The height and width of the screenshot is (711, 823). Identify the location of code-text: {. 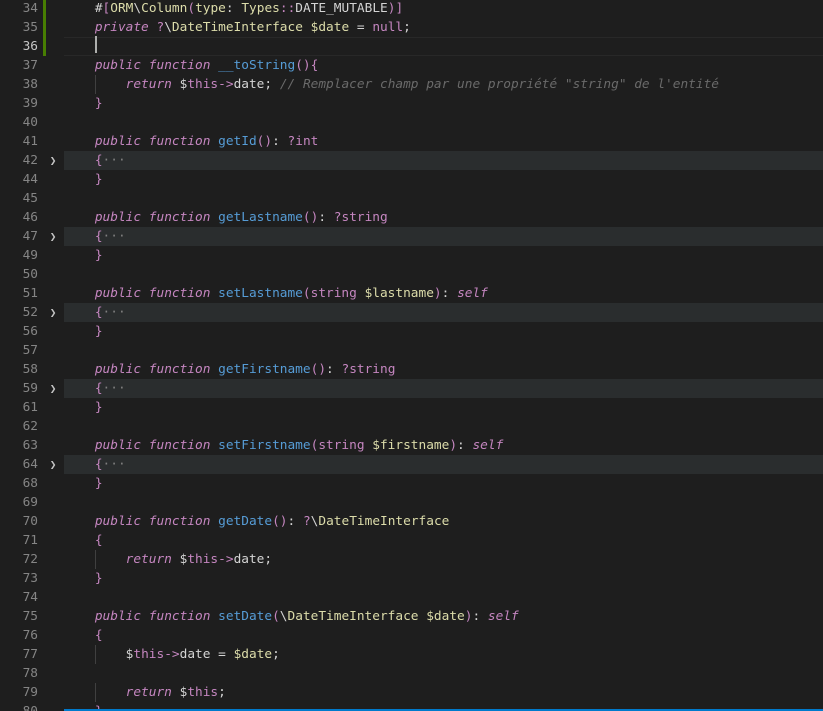
(98, 540).